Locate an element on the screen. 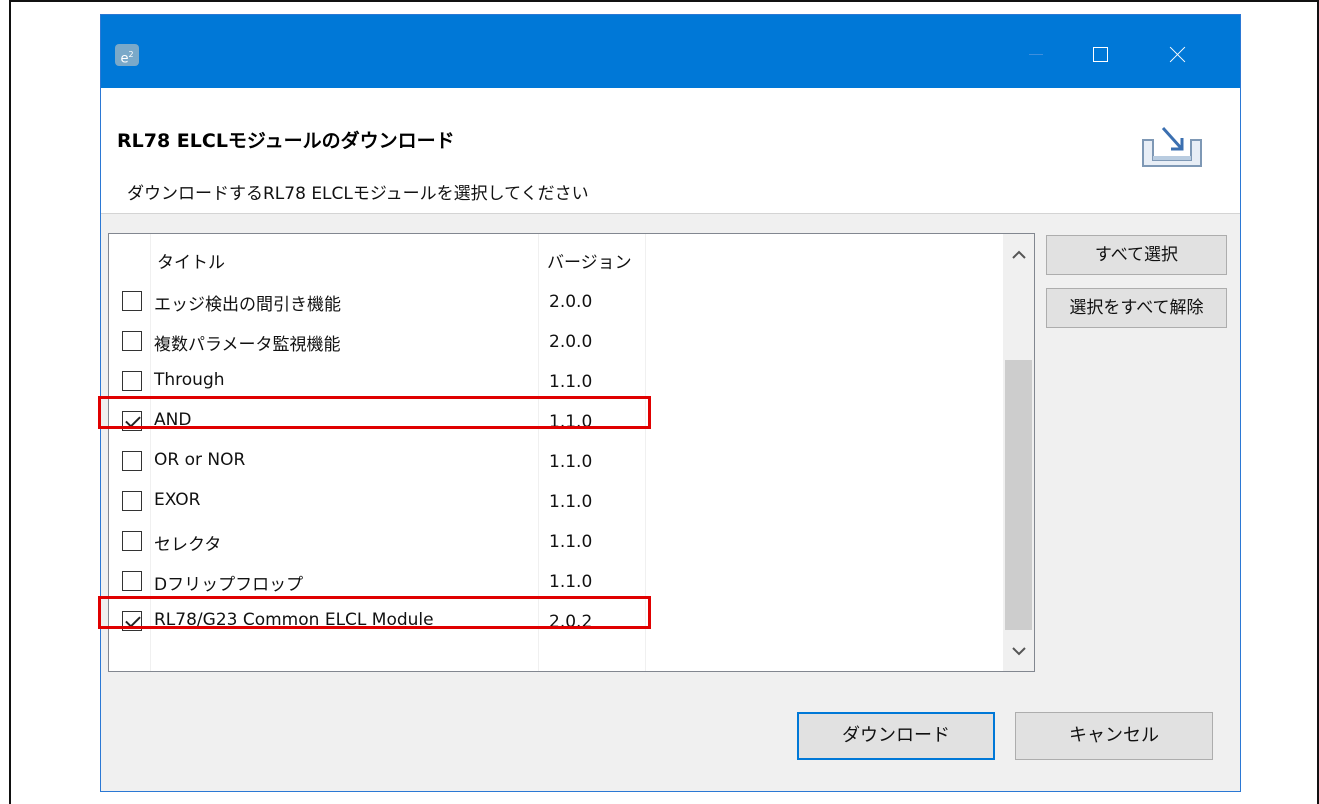  minimize-icon is located at coordinates (1036, 55).